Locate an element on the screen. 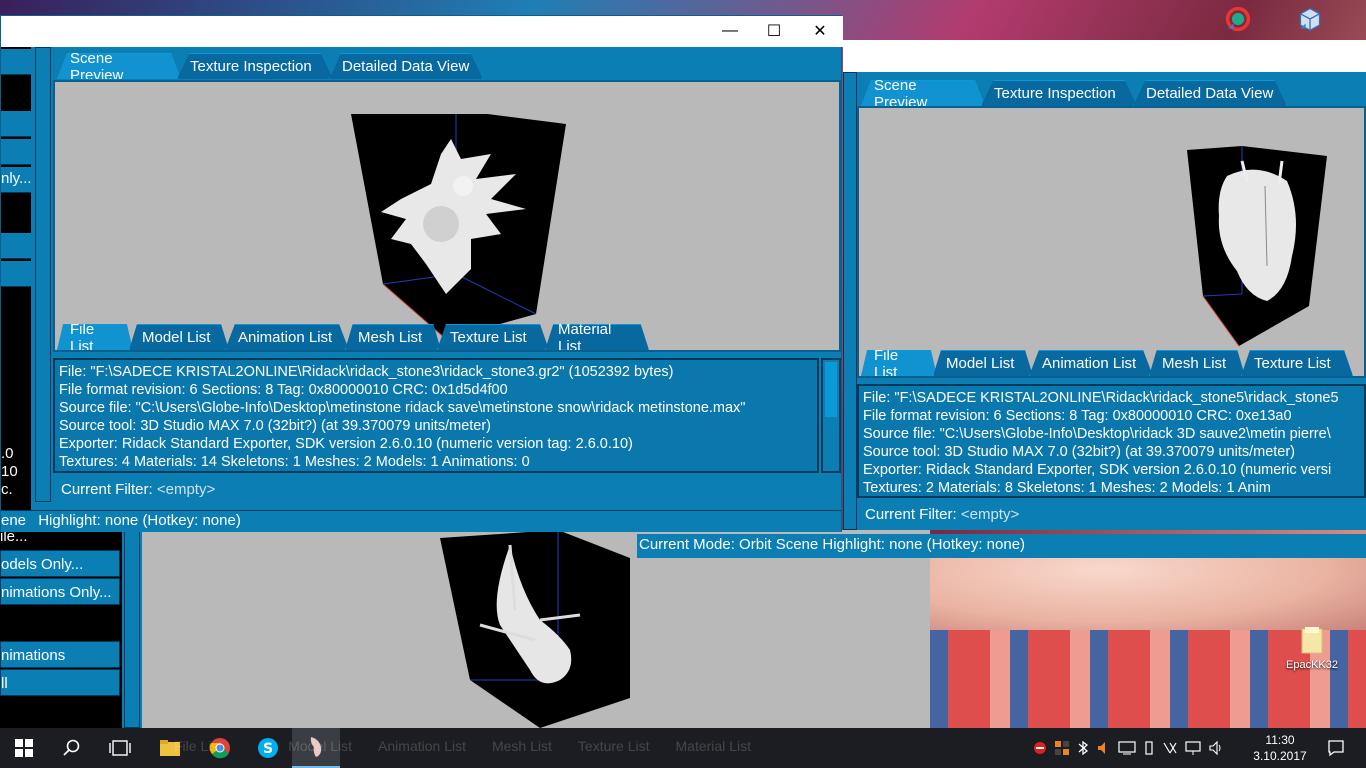 The width and height of the screenshot is (1366, 768). tab-detailed-data-view: Detailed Data View is located at coordinates (406, 66).